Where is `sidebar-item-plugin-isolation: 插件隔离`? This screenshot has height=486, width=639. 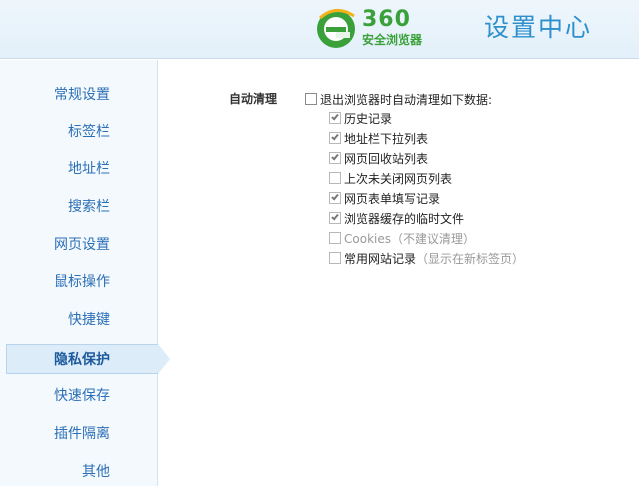 sidebar-item-plugin-isolation: 插件隔离 is located at coordinates (55, 434).